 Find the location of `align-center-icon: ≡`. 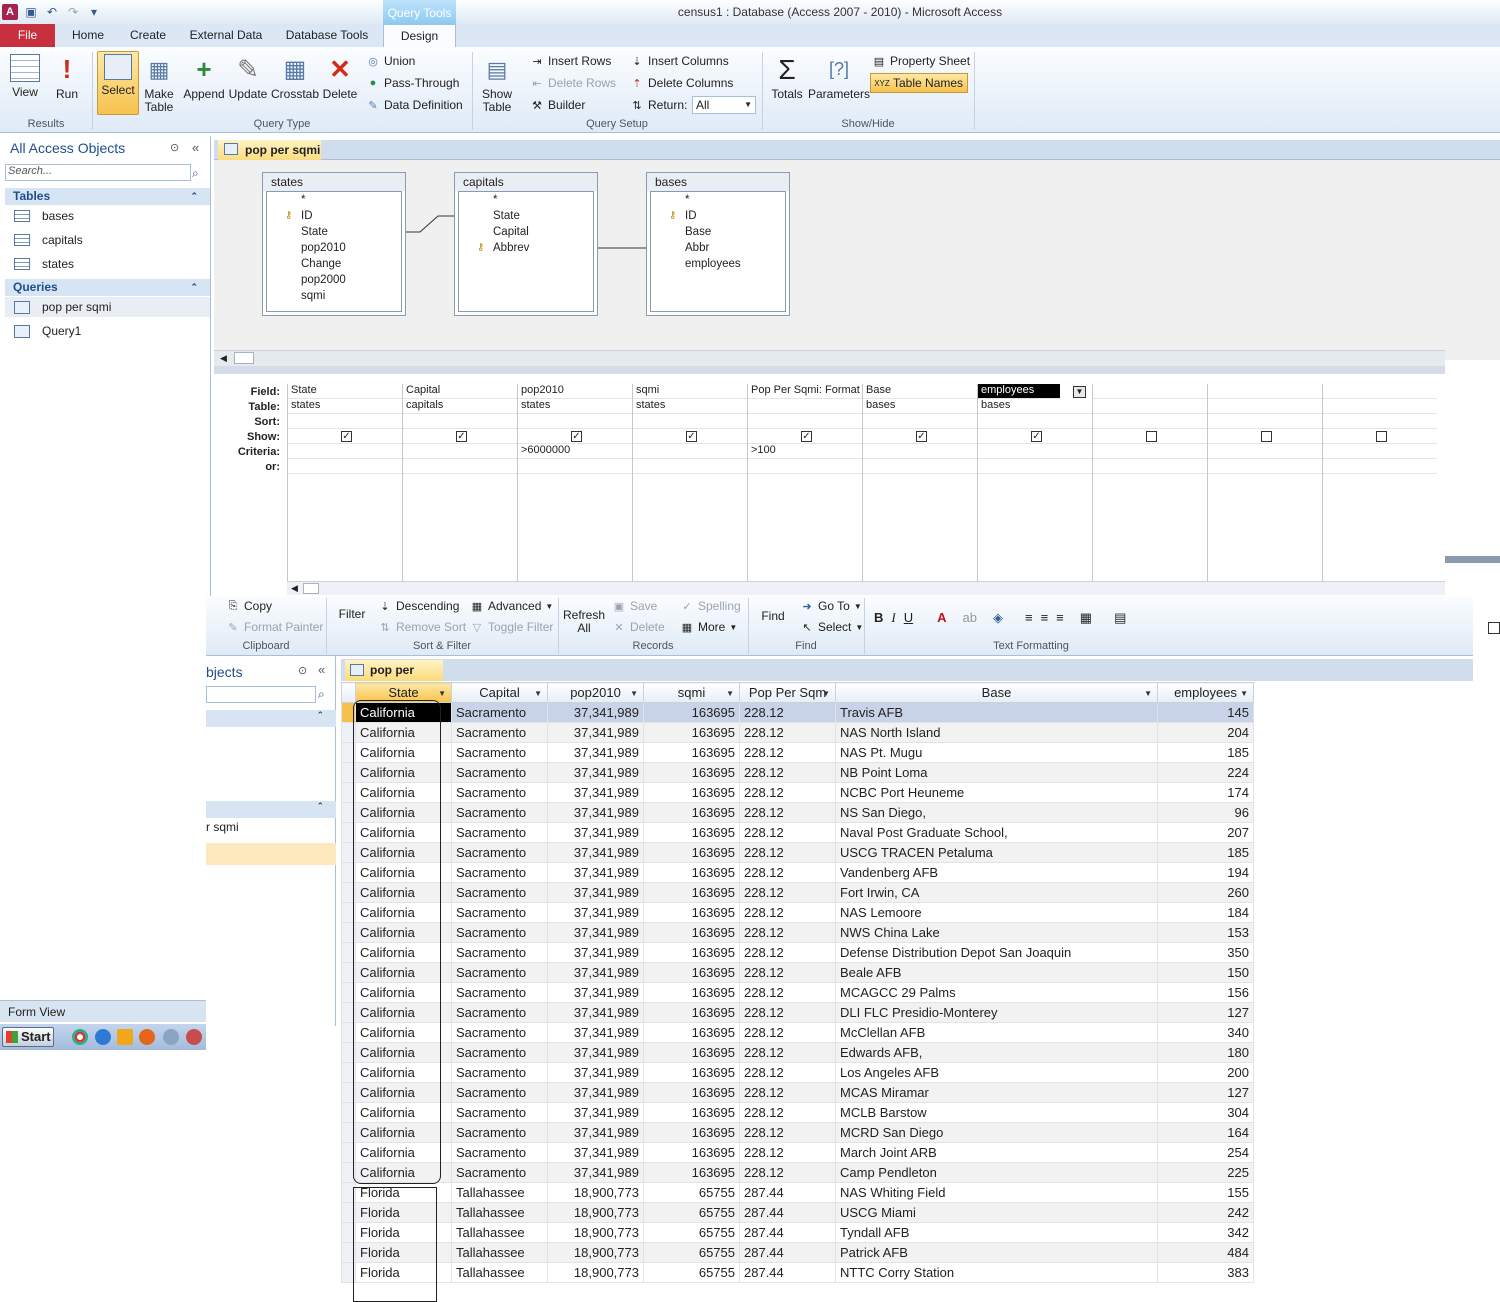

align-center-icon: ≡ is located at coordinates (1045, 618).